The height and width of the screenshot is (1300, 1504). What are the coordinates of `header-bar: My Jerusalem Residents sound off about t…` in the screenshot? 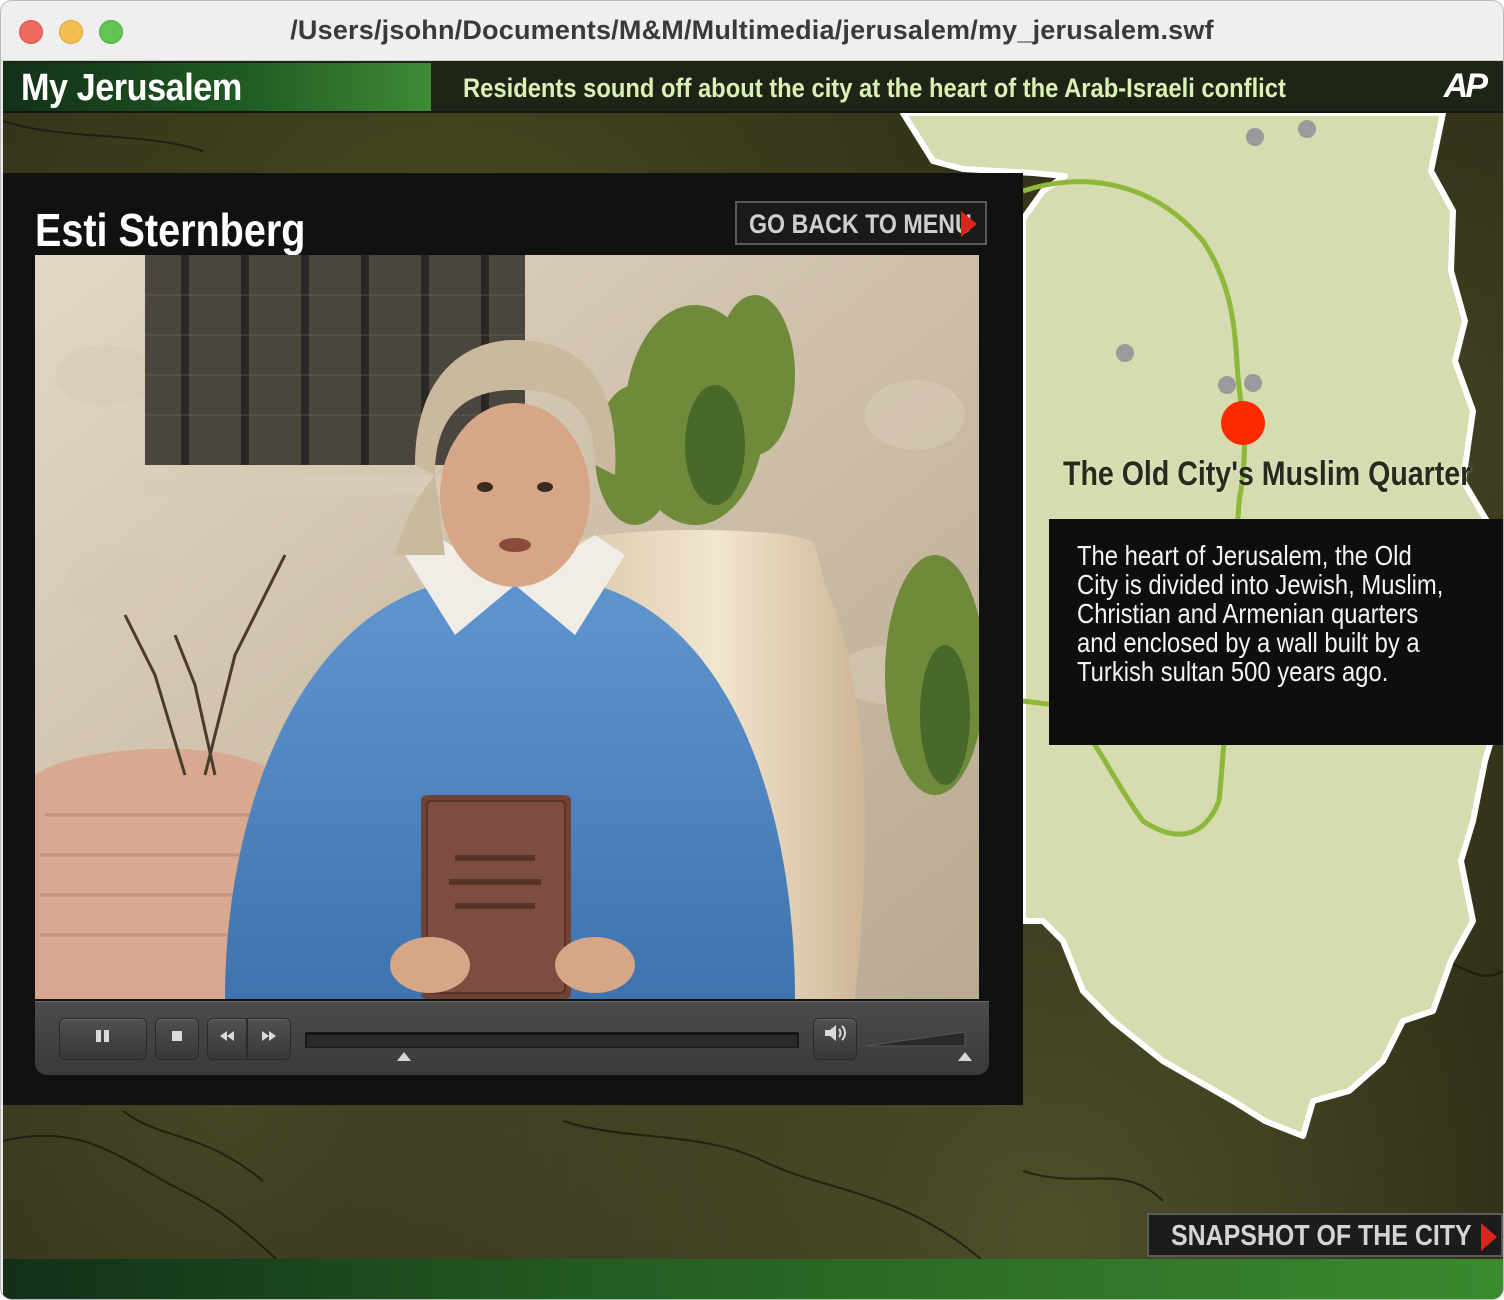 It's located at (753, 87).